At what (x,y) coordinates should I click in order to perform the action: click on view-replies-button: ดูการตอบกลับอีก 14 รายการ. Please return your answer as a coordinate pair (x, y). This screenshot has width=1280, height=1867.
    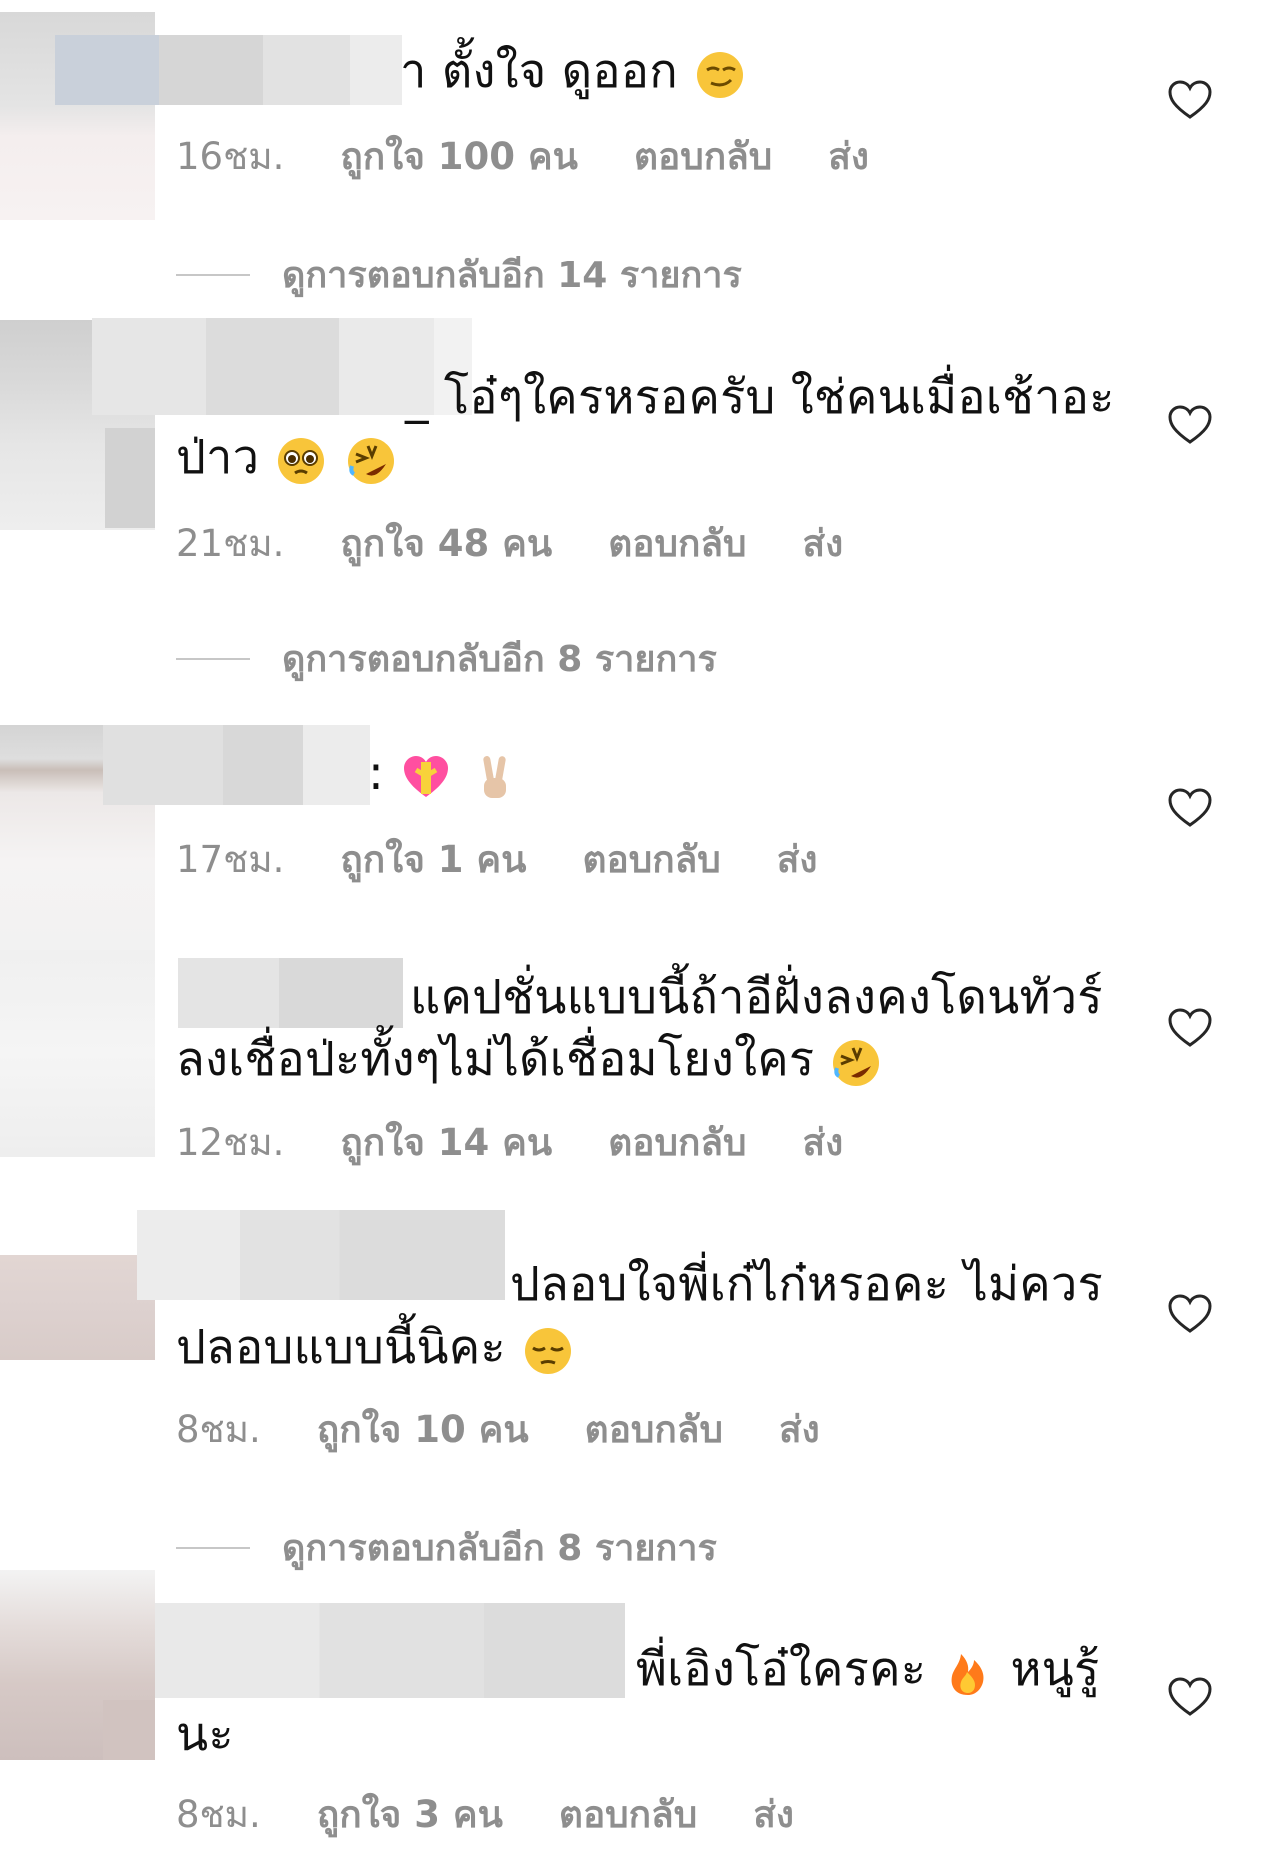
    Looking at the image, I should click on (459, 274).